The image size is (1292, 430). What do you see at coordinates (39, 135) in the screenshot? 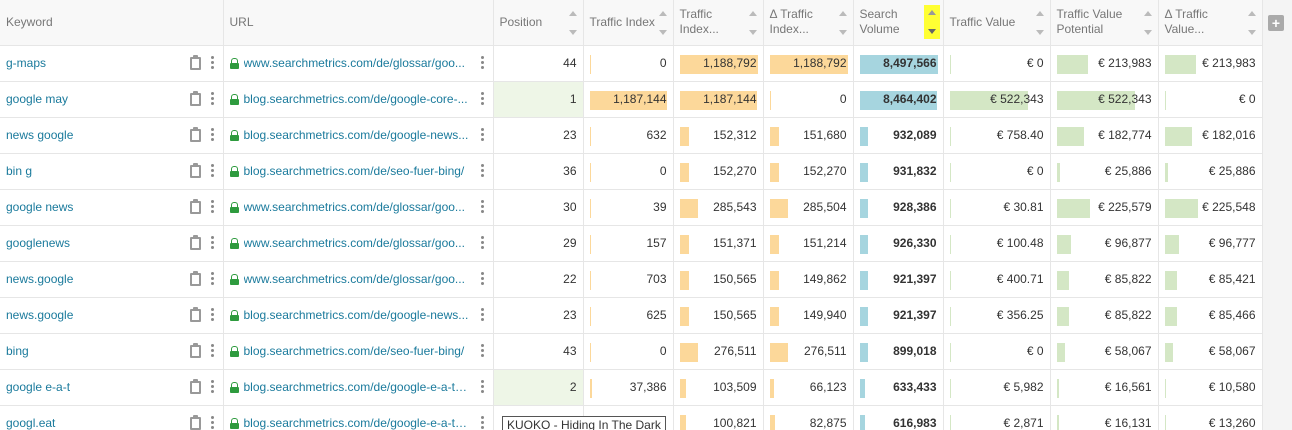
I see `keyword-link: news google` at bounding box center [39, 135].